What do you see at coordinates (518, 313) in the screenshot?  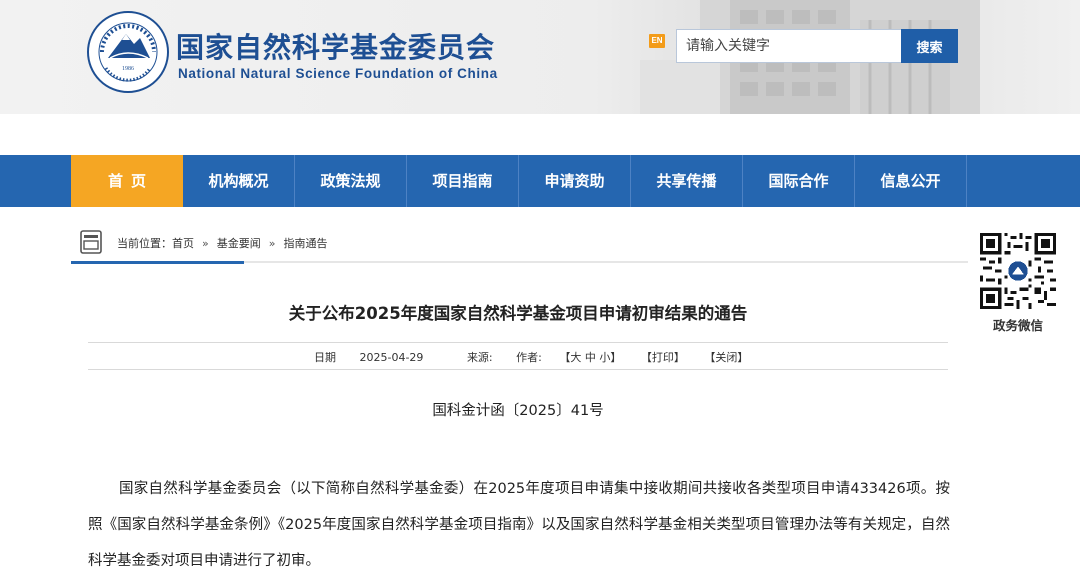 I see `article-title: 关于公布2025年度国家自然科学基金项目申请初审结果的通告` at bounding box center [518, 313].